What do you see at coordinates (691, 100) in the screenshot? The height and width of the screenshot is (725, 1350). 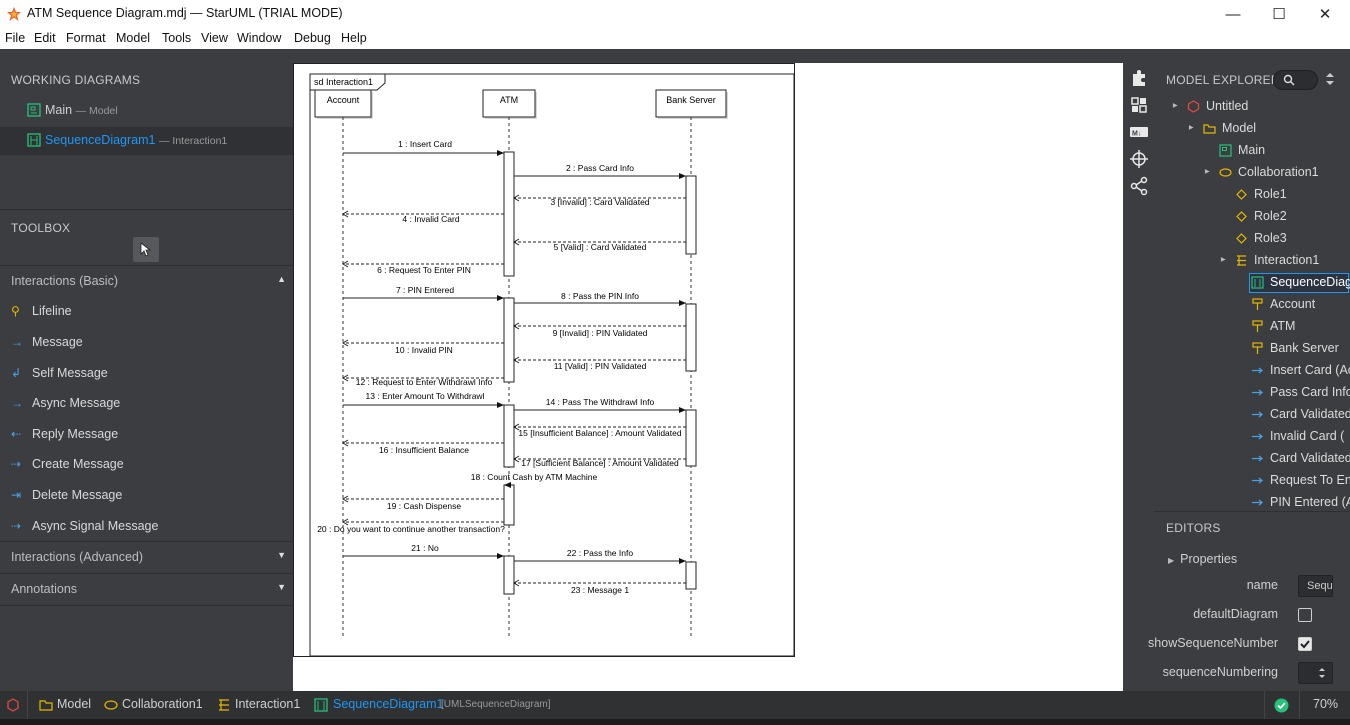 I see `lifeline-name: Bank Server` at bounding box center [691, 100].